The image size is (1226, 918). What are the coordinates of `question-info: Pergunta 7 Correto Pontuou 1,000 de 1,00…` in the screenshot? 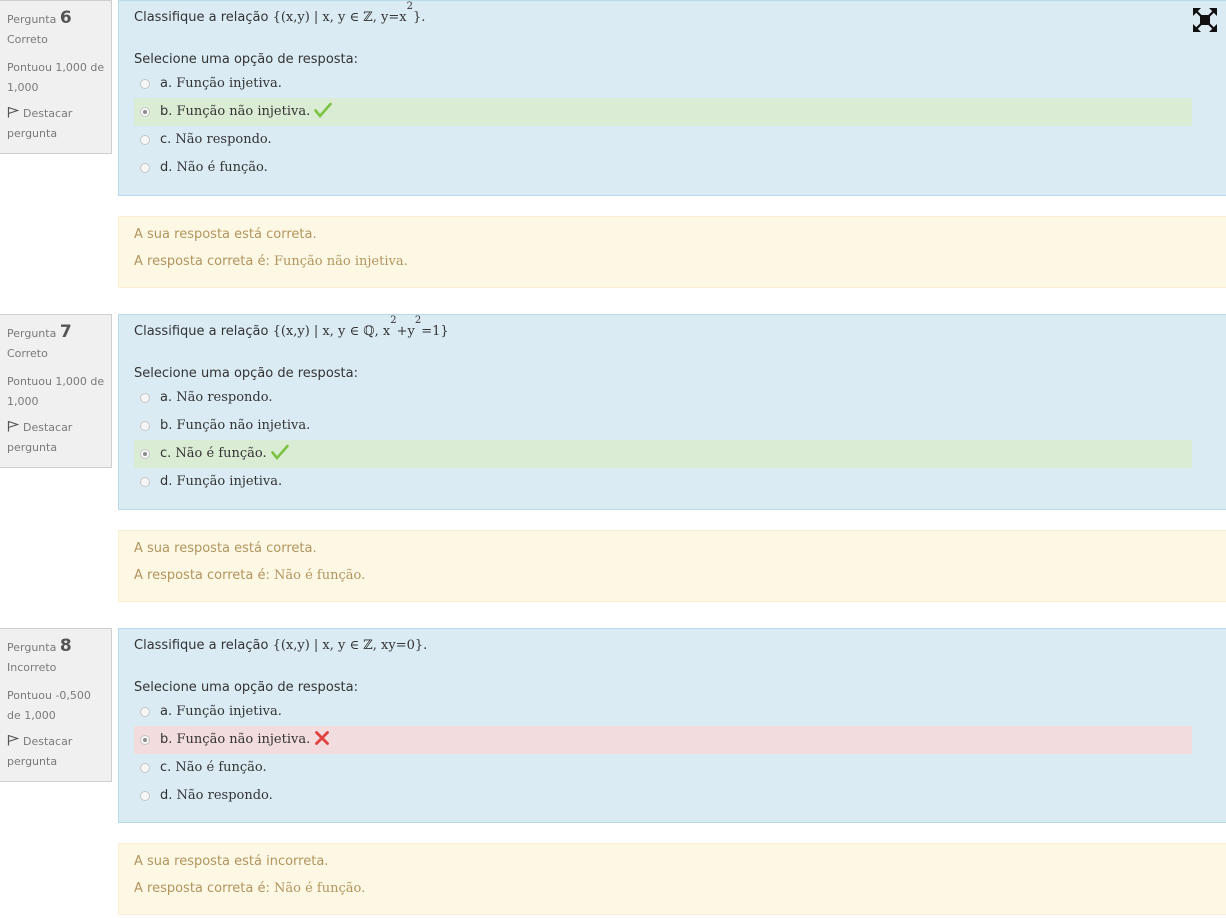 It's located at (56, 391).